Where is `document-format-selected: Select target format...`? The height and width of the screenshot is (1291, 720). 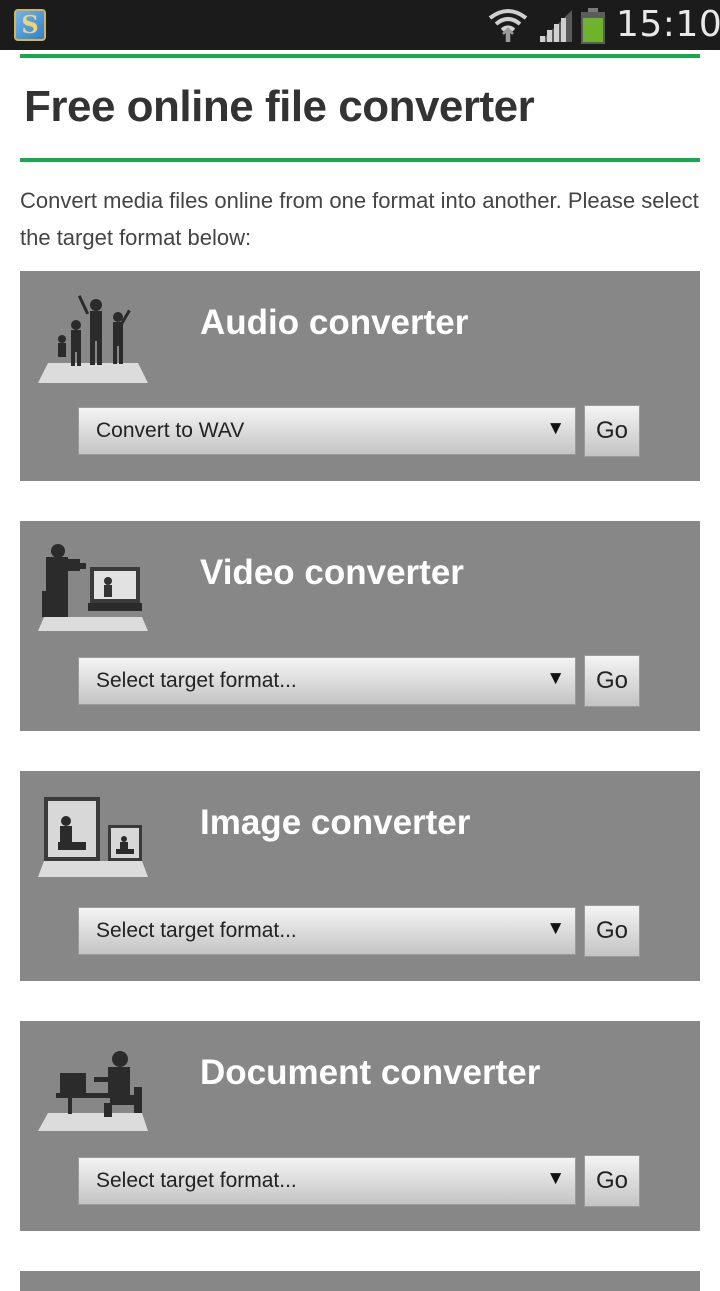
document-format-selected: Select target format... is located at coordinates (196, 1180).